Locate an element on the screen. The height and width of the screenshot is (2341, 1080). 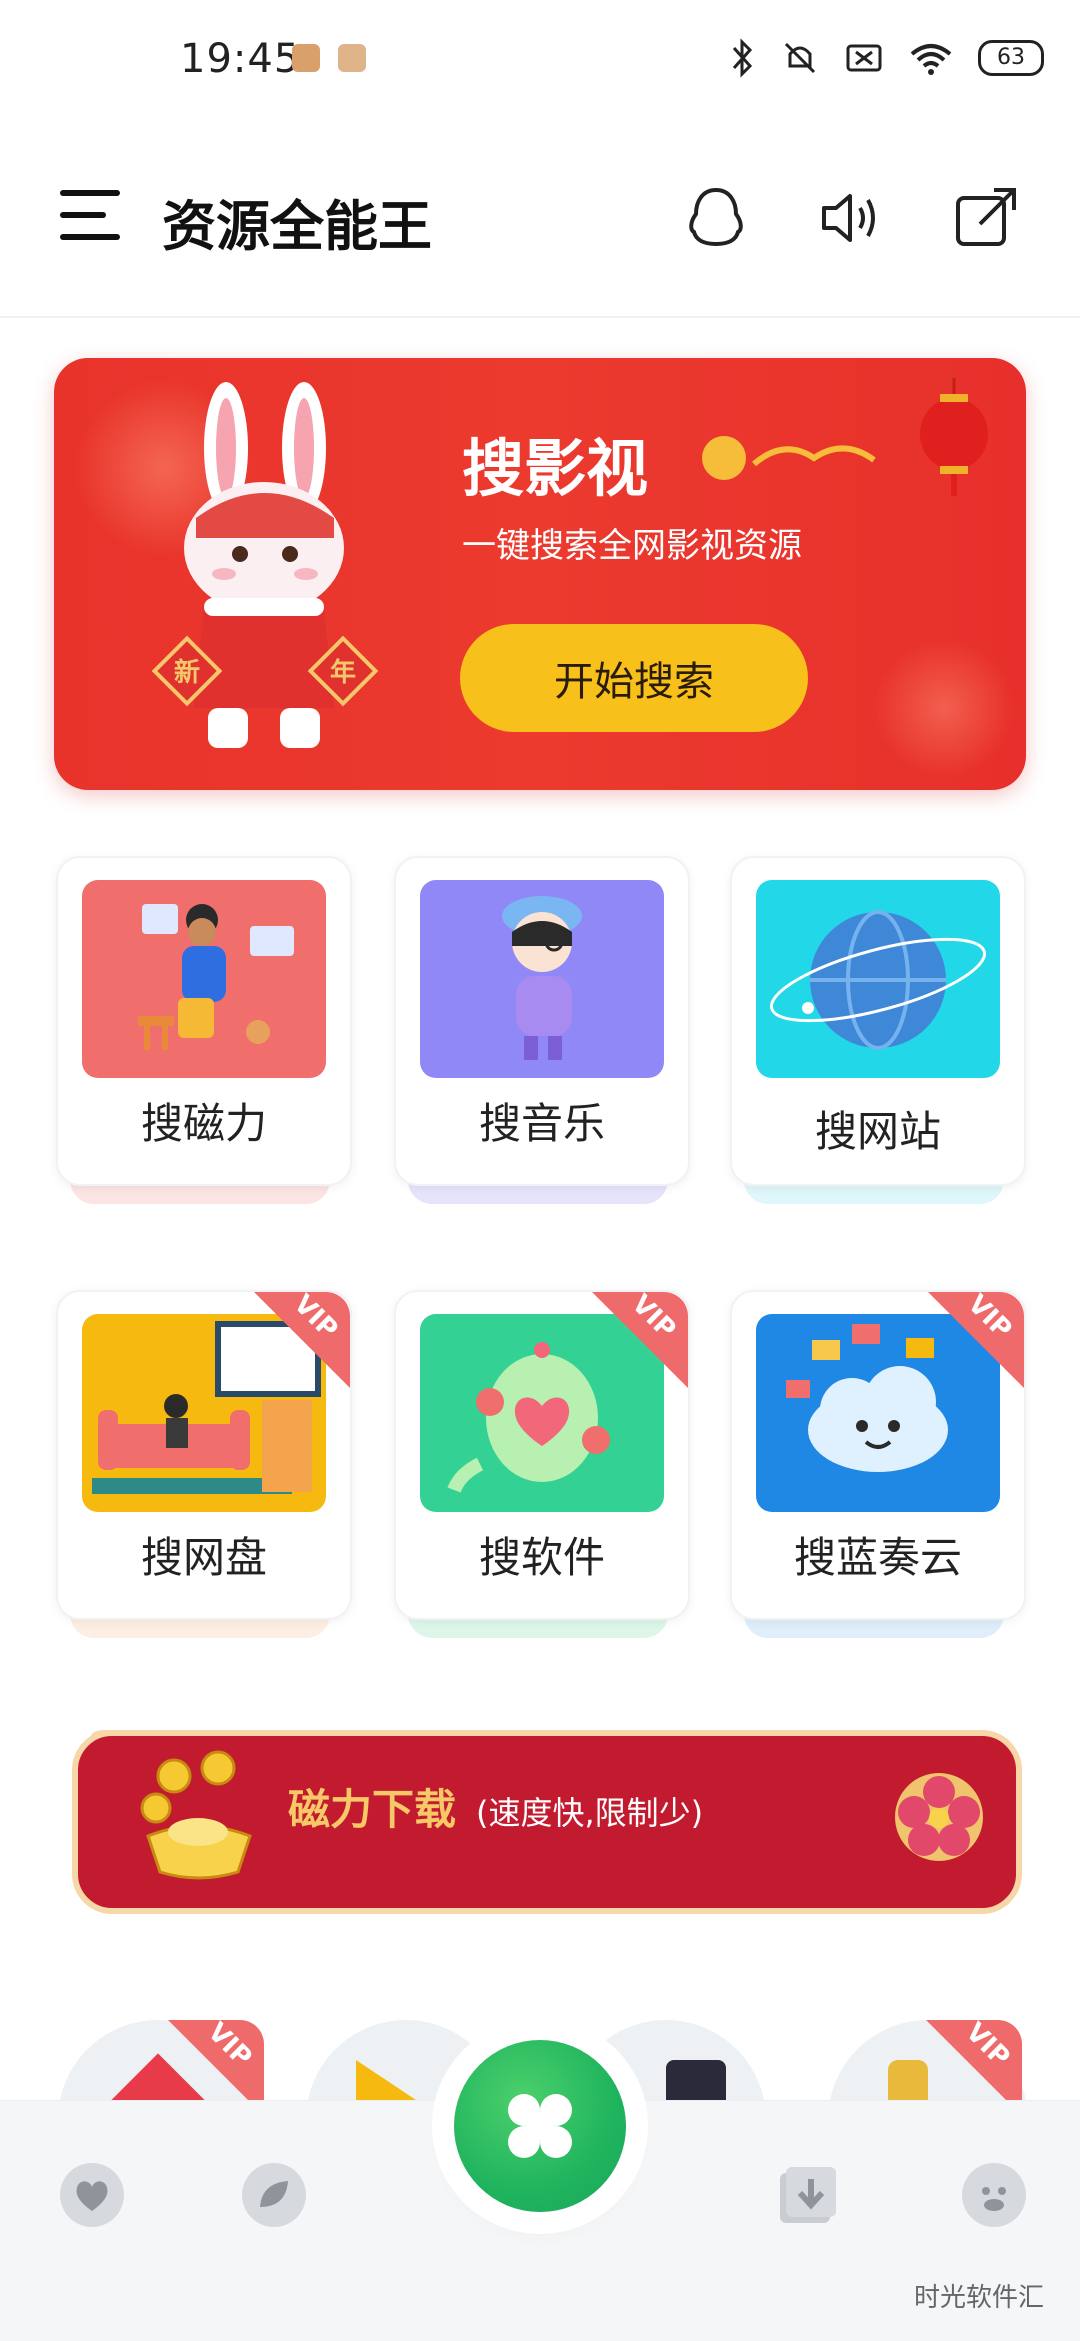
download-icon is located at coordinates (806, 2195).